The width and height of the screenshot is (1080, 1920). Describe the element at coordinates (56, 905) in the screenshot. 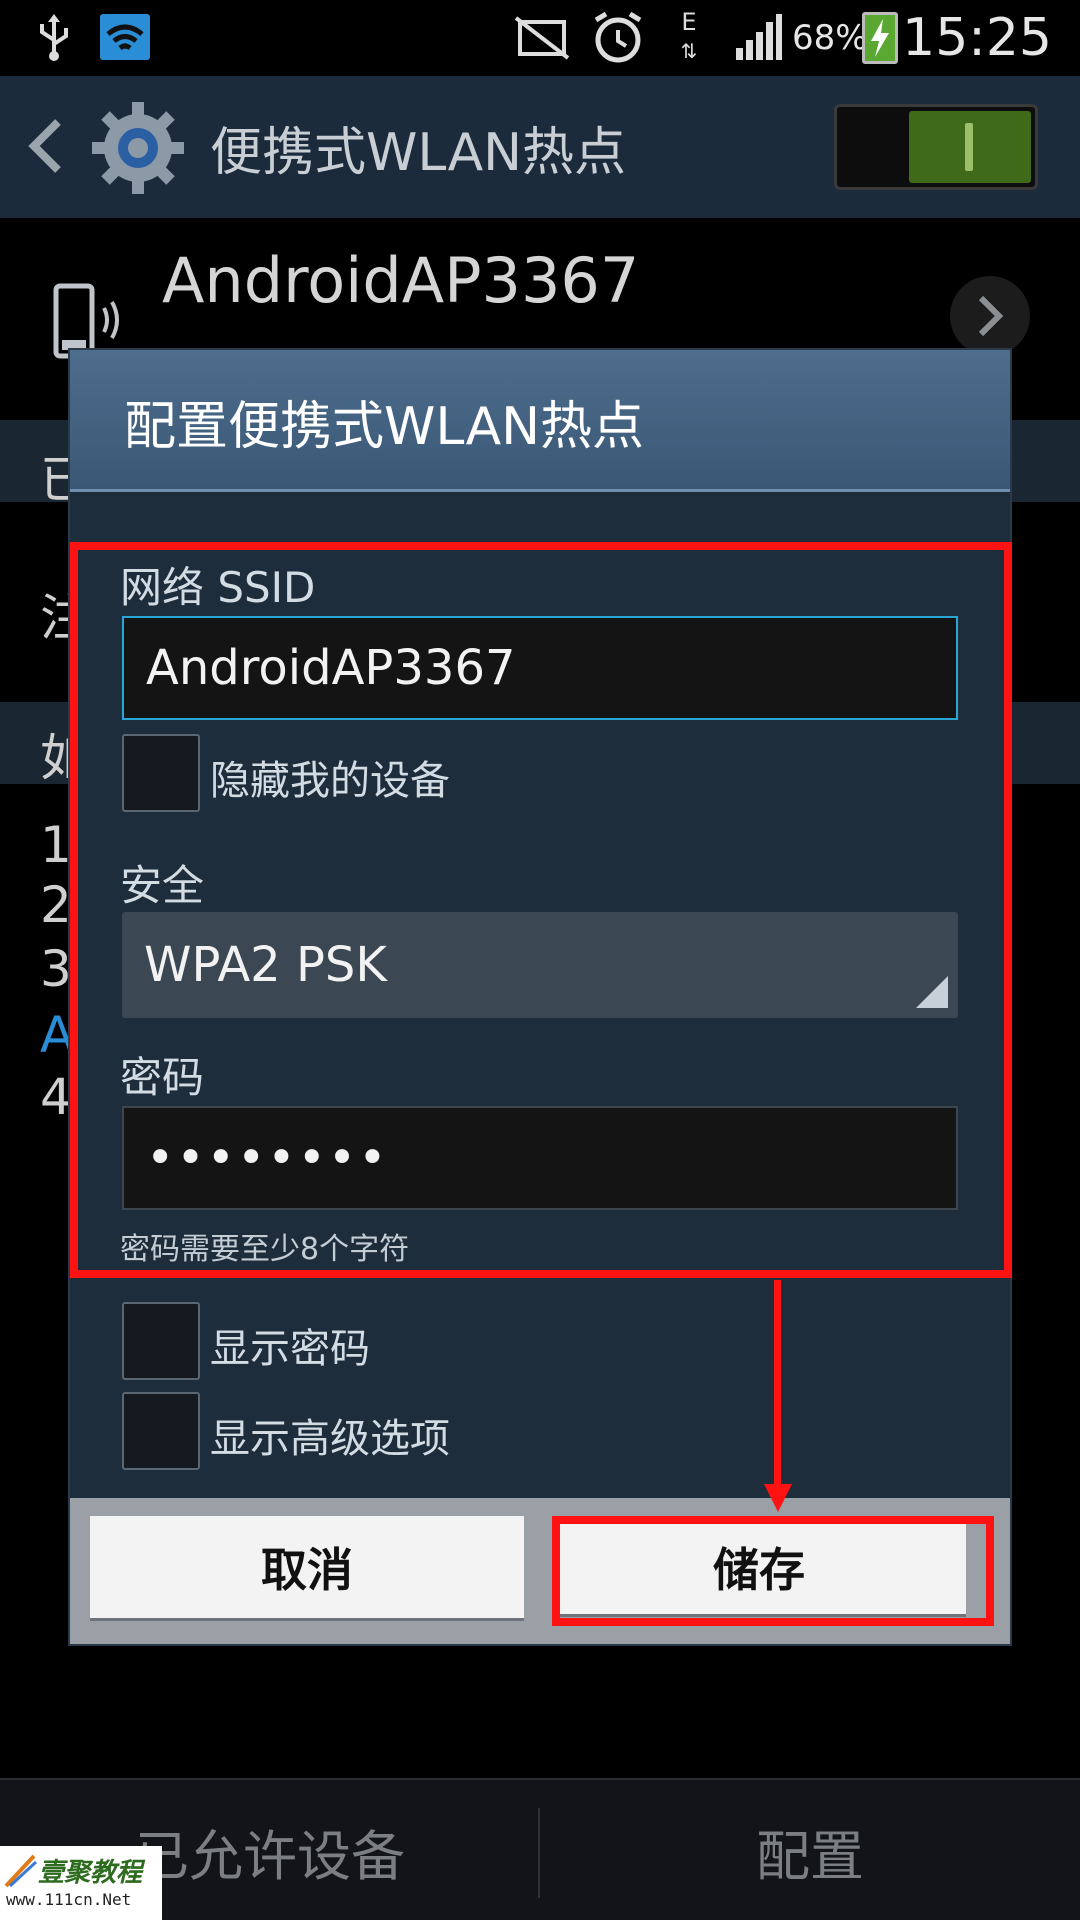

I see `bg-text: 2` at that location.